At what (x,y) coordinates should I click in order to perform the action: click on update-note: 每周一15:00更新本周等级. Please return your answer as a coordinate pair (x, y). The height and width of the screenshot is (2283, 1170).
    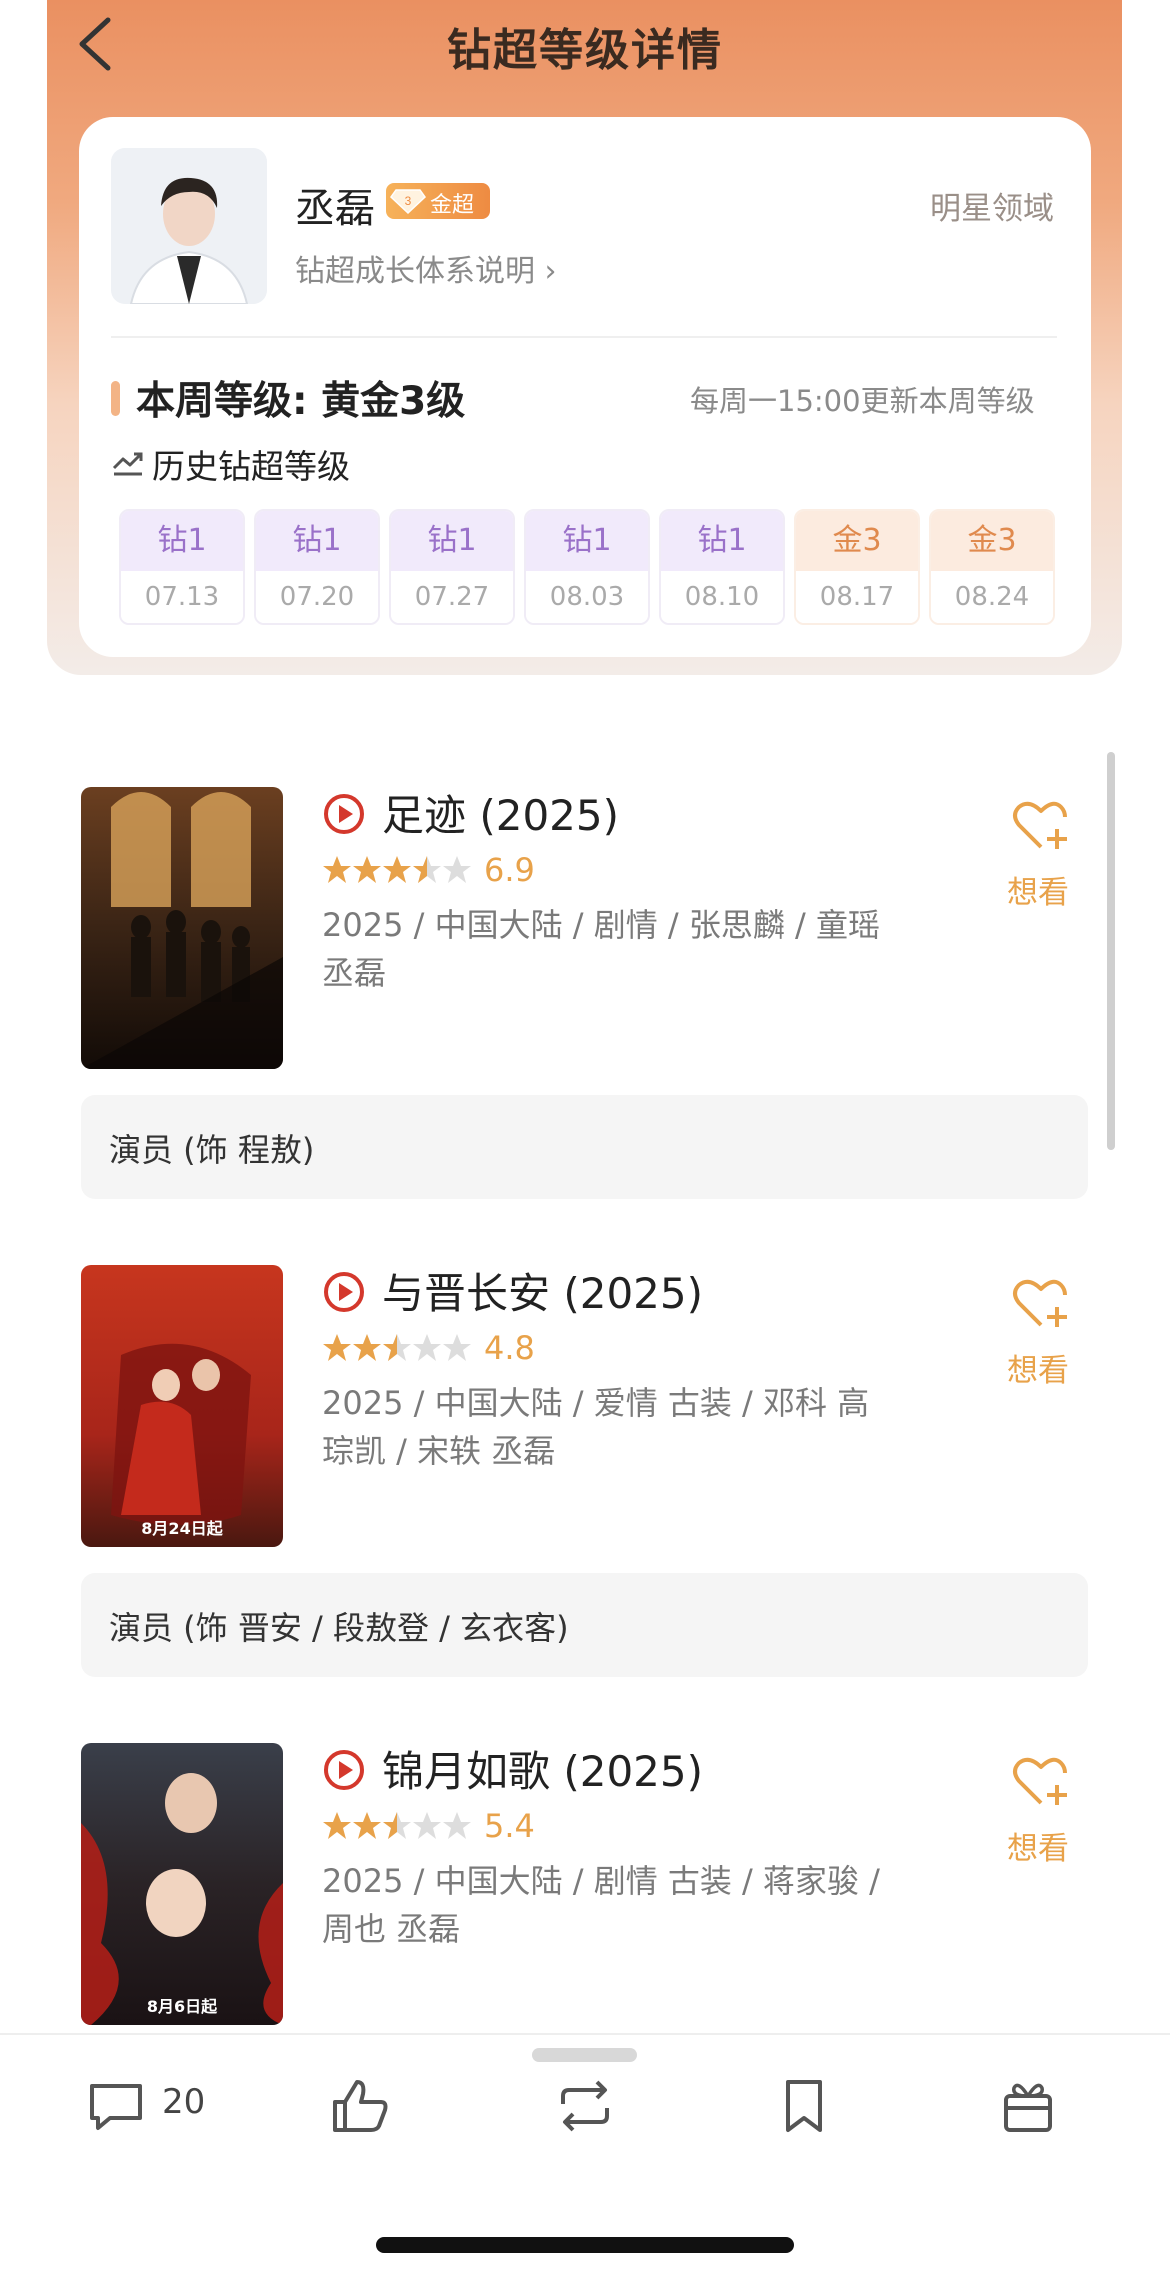
    Looking at the image, I should click on (862, 401).